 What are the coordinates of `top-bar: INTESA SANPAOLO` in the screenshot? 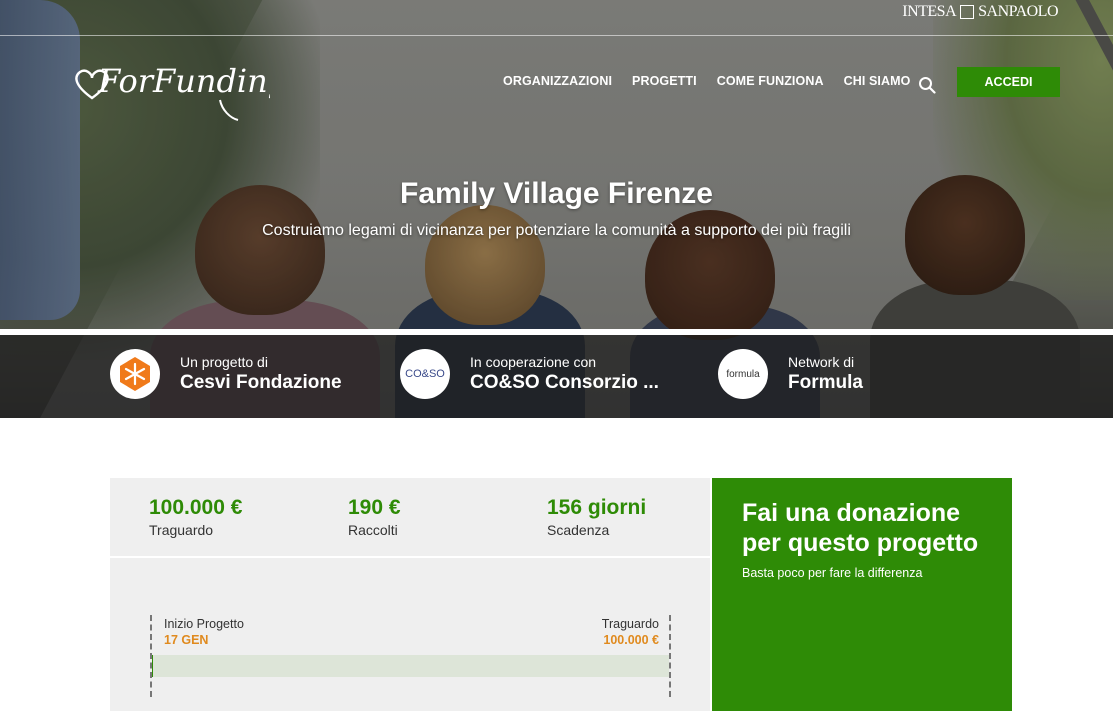 It's located at (556, 18).